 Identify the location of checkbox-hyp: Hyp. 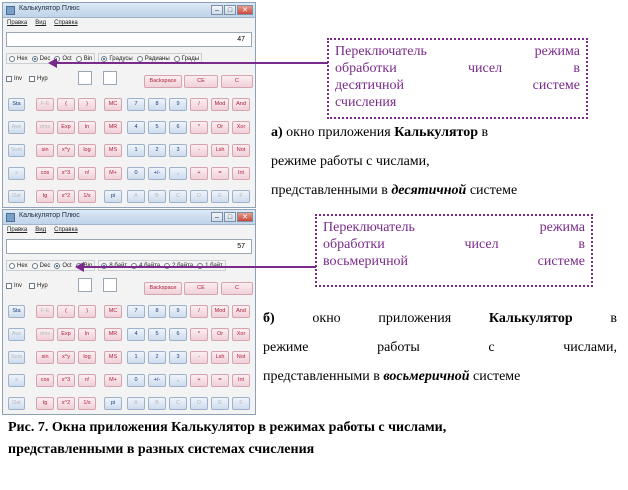
(38, 79).